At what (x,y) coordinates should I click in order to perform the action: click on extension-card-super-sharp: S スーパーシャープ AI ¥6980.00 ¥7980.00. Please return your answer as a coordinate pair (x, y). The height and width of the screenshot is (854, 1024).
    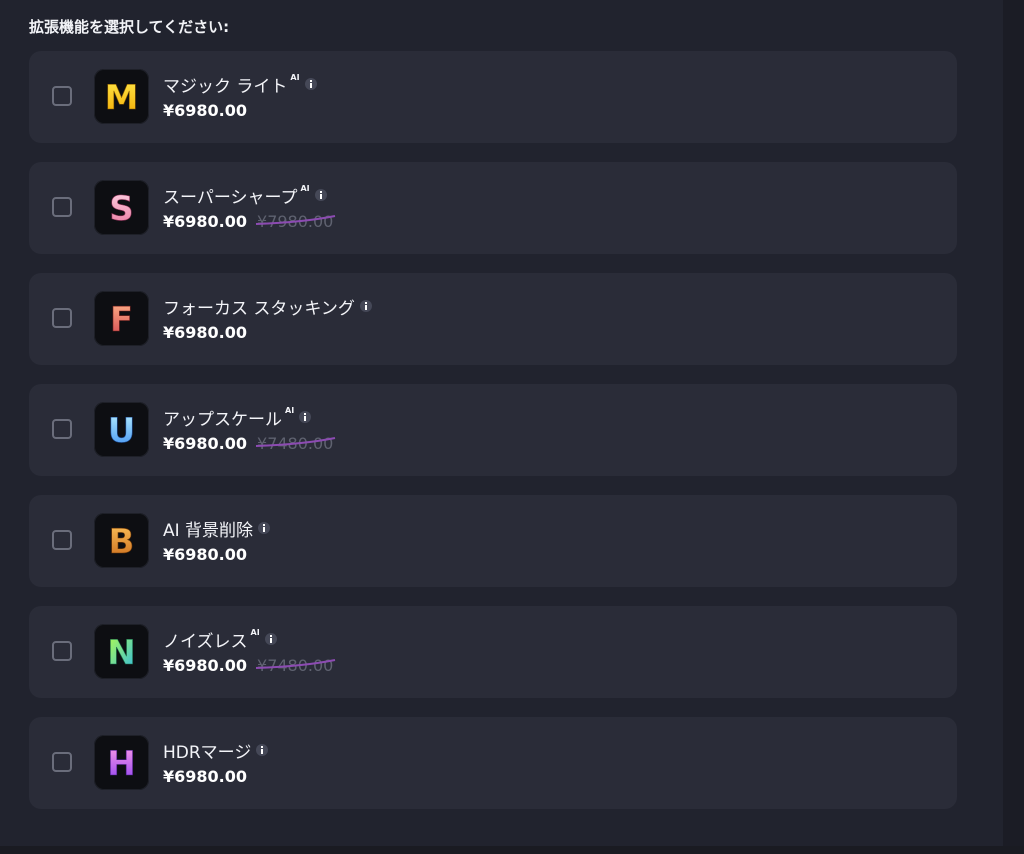
    Looking at the image, I should click on (493, 208).